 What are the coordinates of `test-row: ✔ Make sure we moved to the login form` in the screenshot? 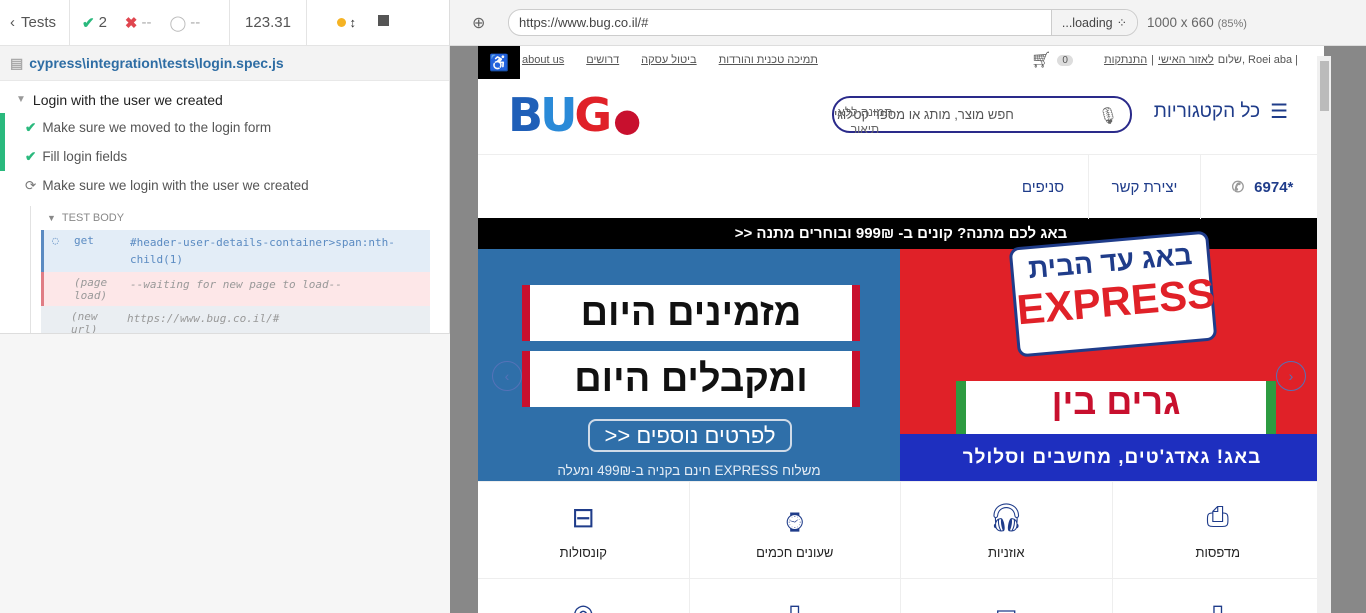 It's located at (224, 127).